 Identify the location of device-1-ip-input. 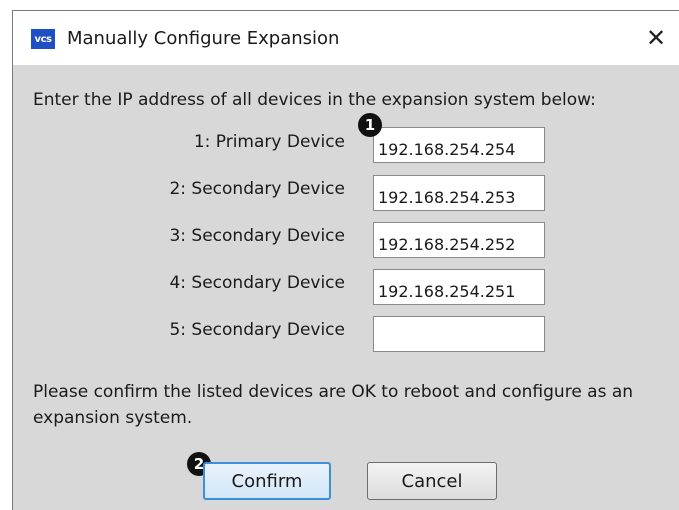
(459, 145).